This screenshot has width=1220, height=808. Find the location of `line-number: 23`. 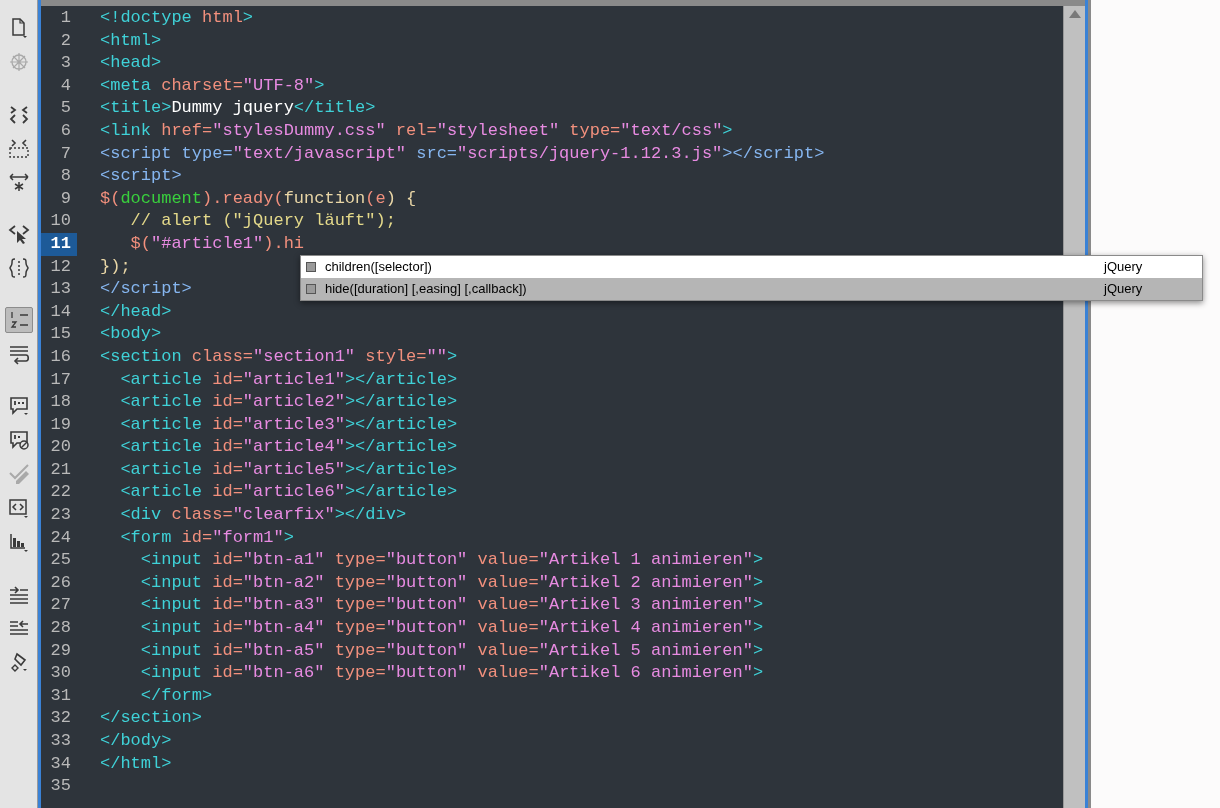

line-number: 23 is located at coordinates (60, 515).